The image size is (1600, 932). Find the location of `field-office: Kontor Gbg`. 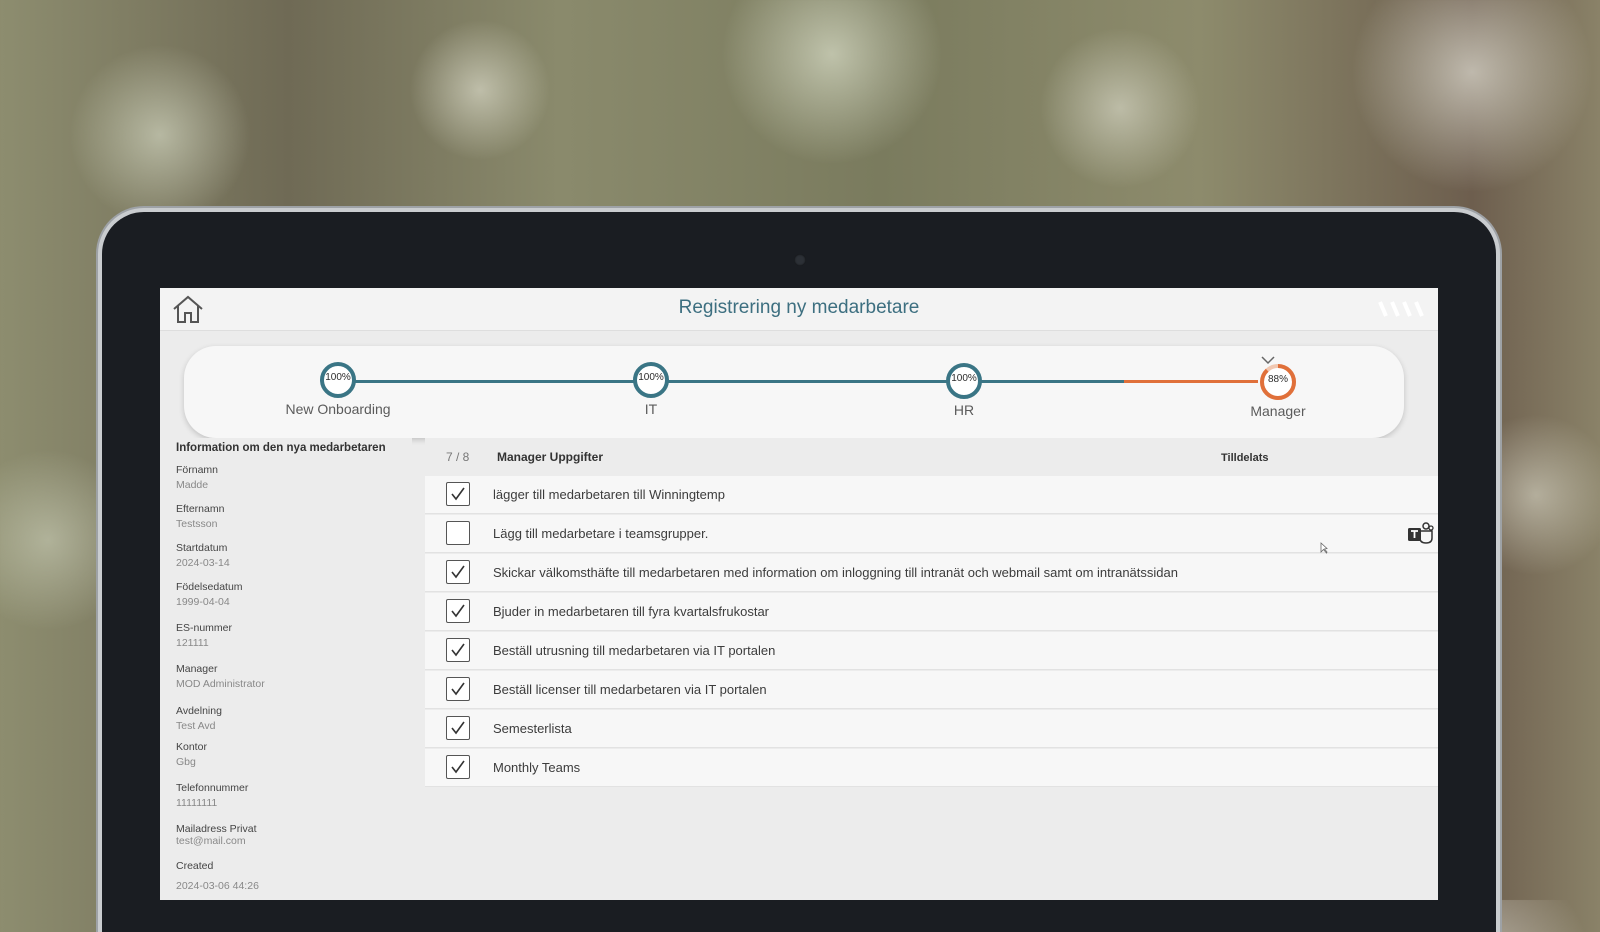

field-office: Kontor Gbg is located at coordinates (191, 754).